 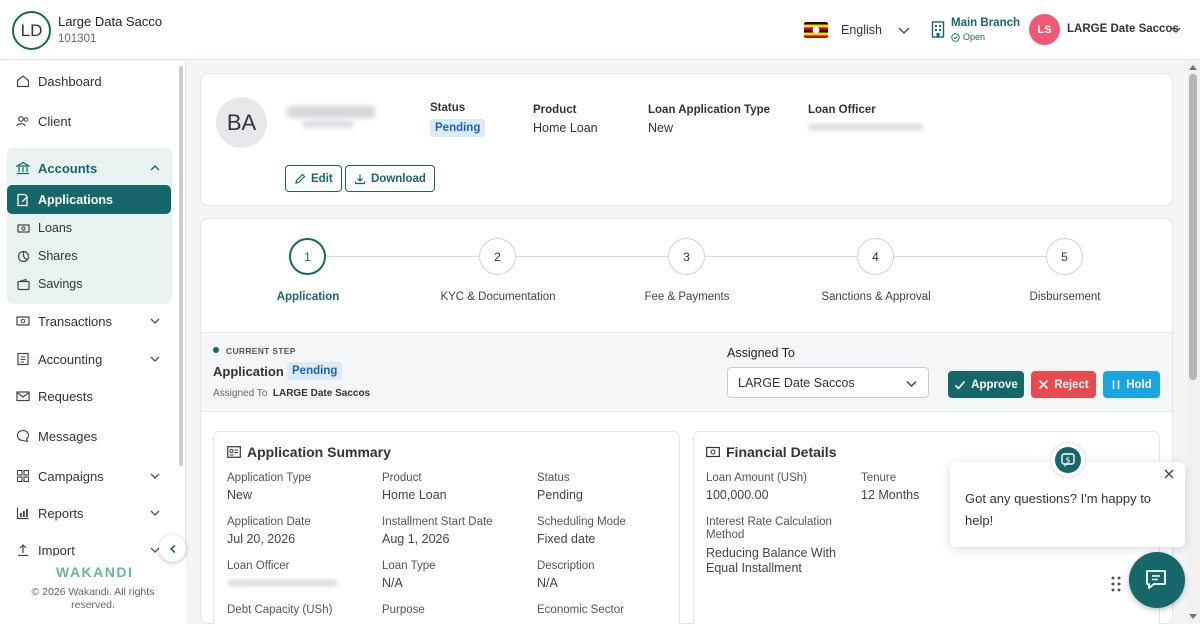 I want to click on scroll-down-icon, so click(x=1193, y=617).